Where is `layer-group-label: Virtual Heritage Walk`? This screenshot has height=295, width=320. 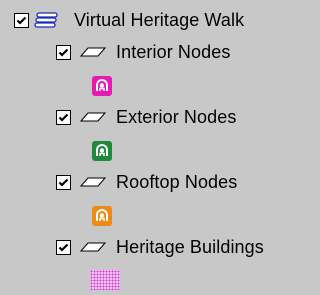
layer-group-label: Virtual Heritage Walk is located at coordinates (159, 20).